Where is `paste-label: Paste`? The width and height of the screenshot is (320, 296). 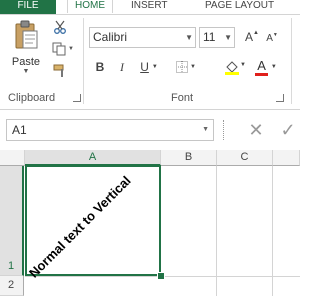 paste-label: Paste is located at coordinates (26, 62).